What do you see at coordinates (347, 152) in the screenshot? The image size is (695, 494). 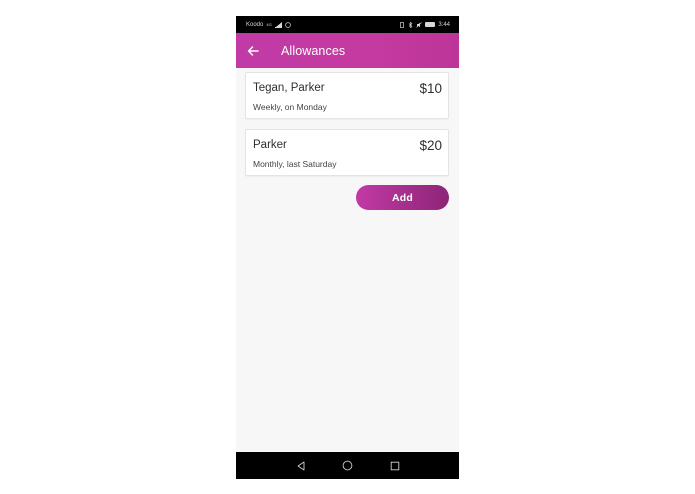 I see `allowance-card: Parker $20 Monthly, last Saturday` at bounding box center [347, 152].